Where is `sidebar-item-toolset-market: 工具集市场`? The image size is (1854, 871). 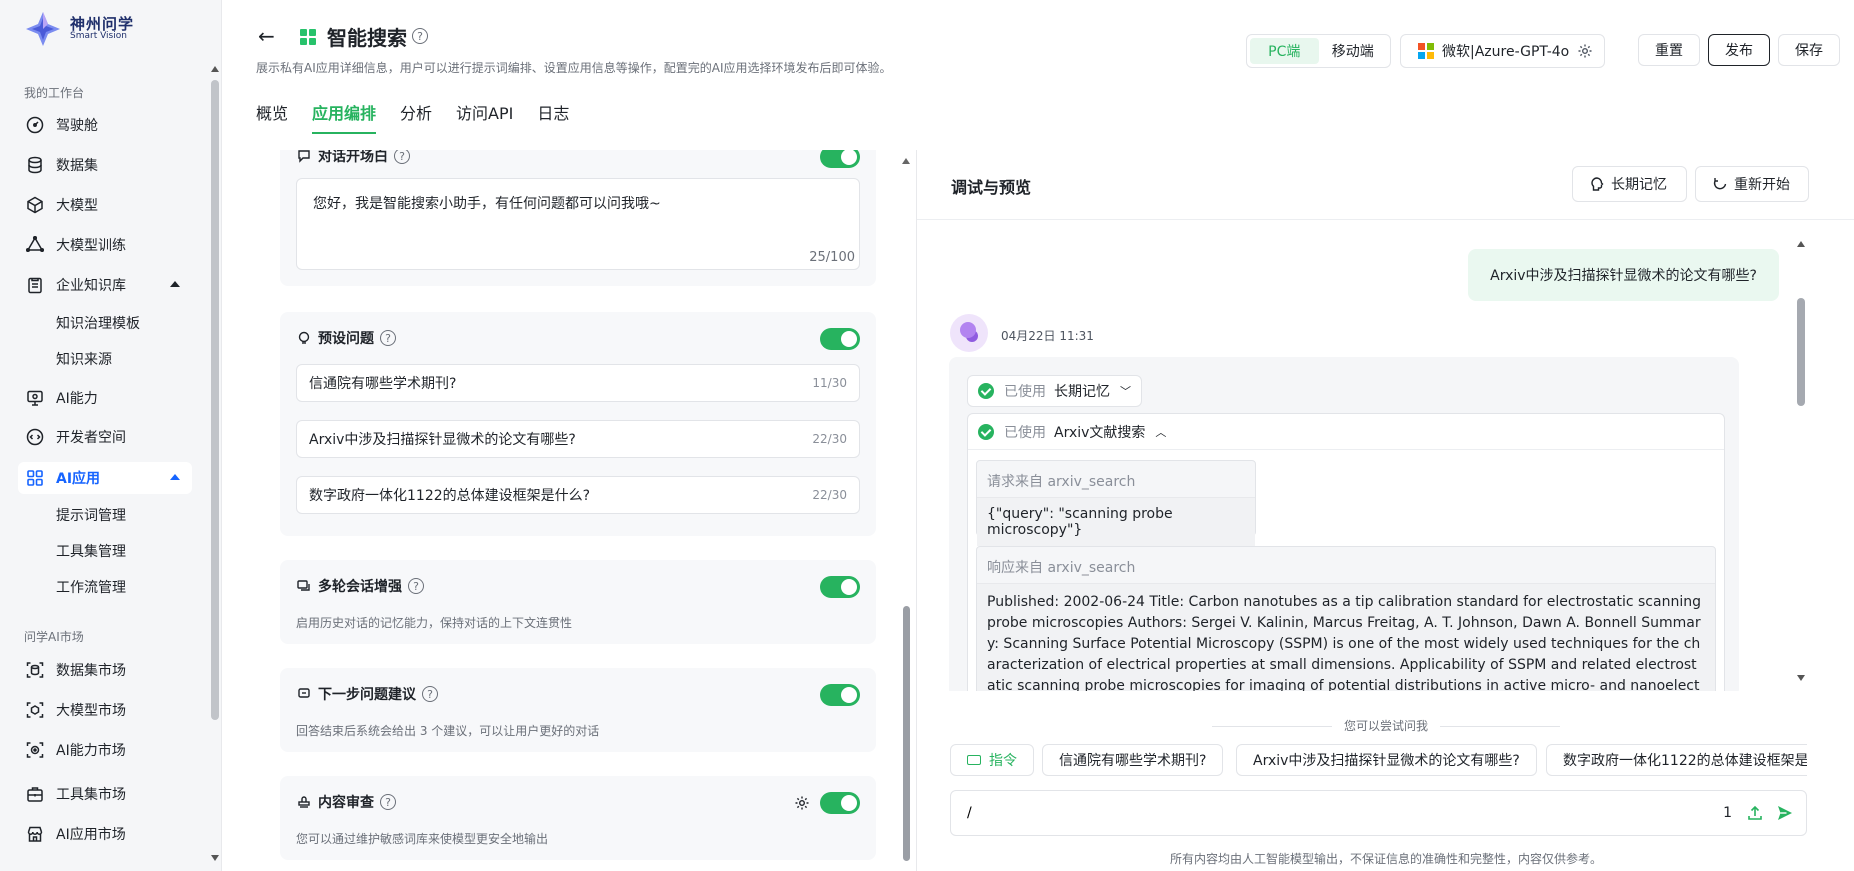
sidebar-item-toolset-market: 工具集市场 is located at coordinates (105, 794).